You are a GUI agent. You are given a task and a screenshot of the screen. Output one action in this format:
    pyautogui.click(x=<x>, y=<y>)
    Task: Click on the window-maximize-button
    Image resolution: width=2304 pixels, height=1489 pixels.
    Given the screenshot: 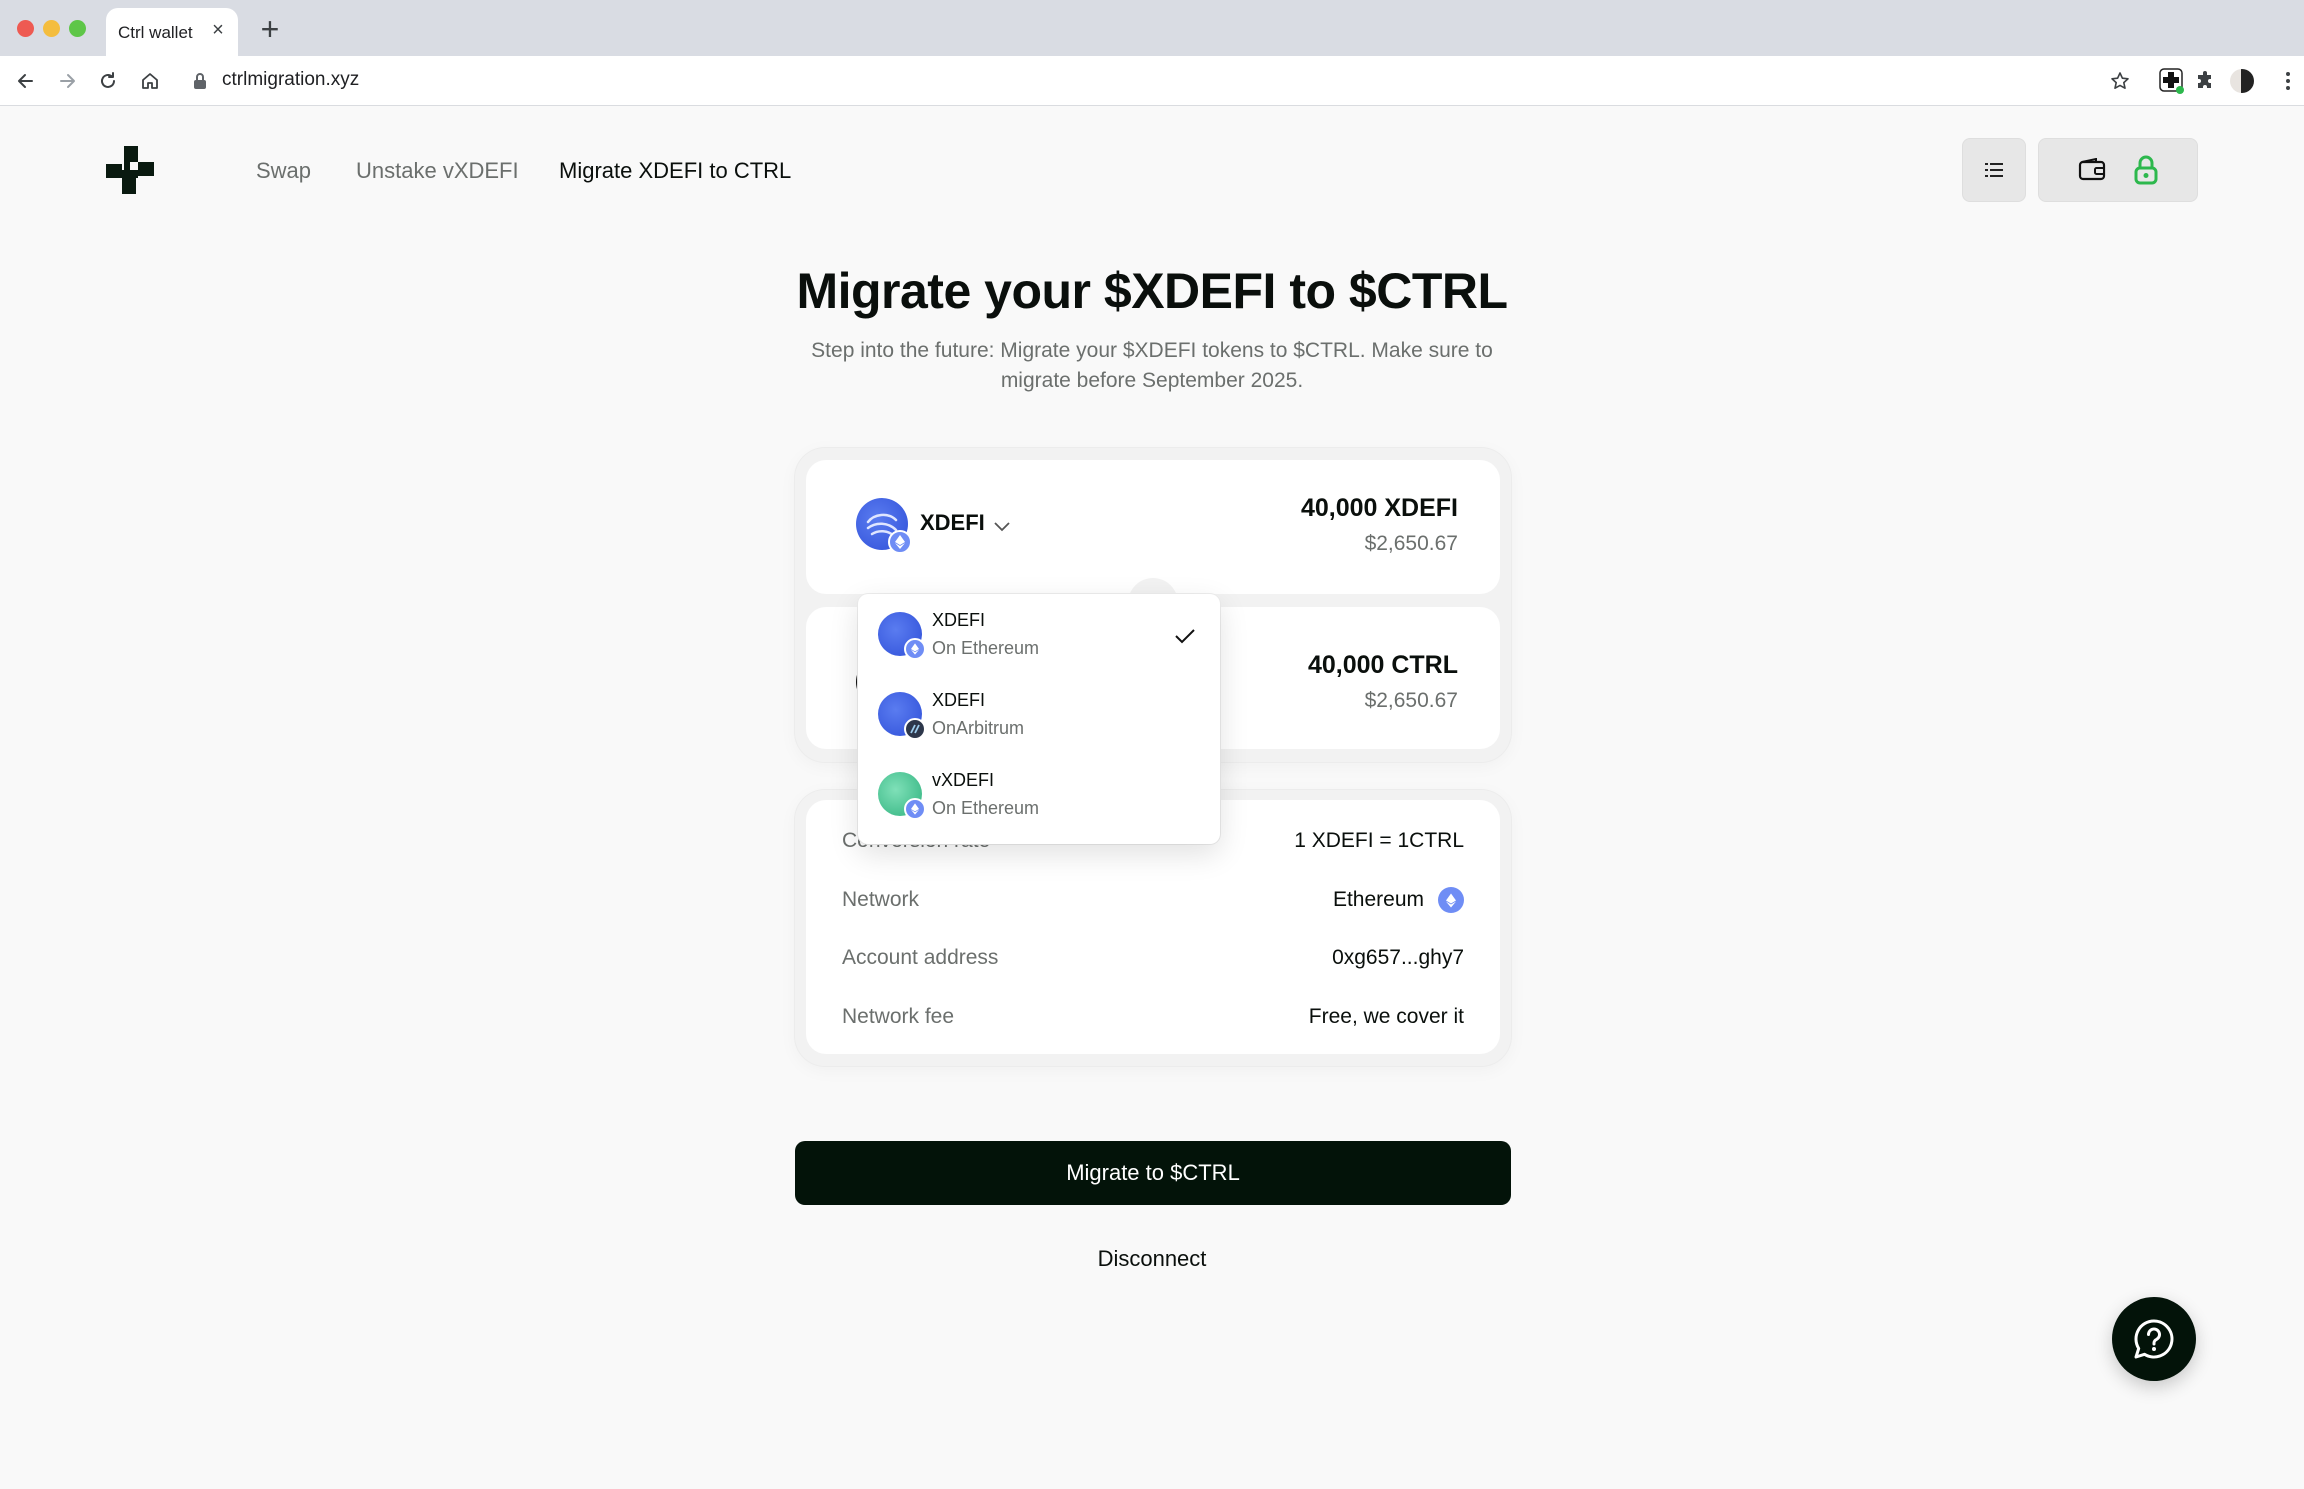 What is the action you would take?
    pyautogui.click(x=77, y=28)
    